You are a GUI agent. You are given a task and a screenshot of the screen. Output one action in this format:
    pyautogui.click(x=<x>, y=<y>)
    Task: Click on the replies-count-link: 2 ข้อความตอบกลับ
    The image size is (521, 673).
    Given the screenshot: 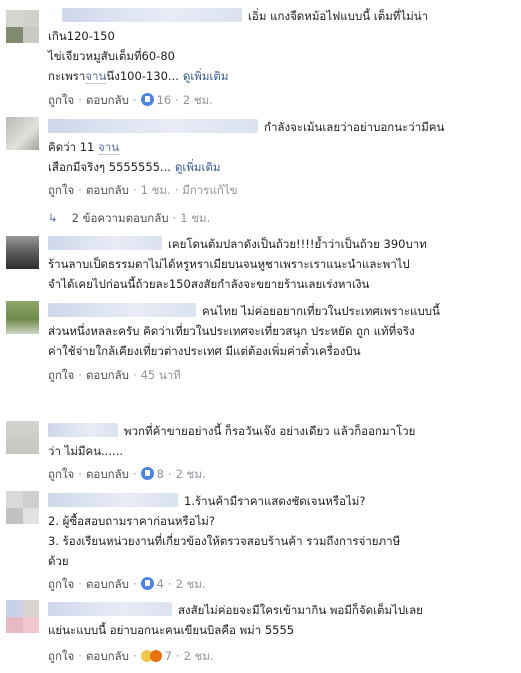 What is the action you would take?
    pyautogui.click(x=120, y=218)
    